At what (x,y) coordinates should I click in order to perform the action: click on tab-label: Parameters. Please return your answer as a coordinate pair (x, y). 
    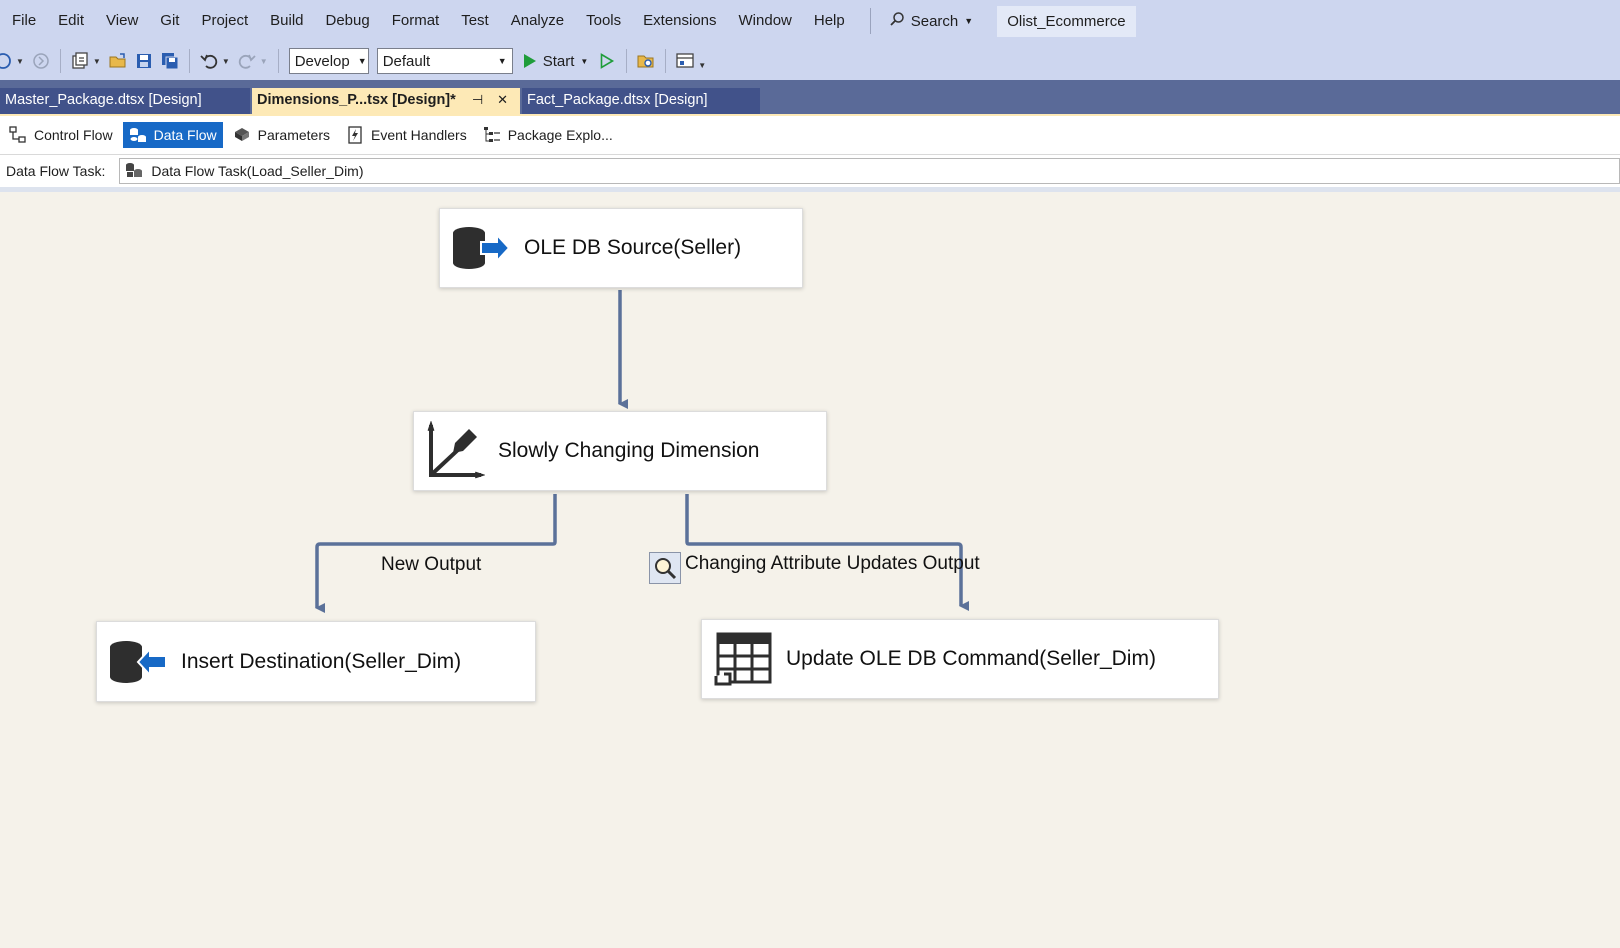
    Looking at the image, I should click on (293, 135).